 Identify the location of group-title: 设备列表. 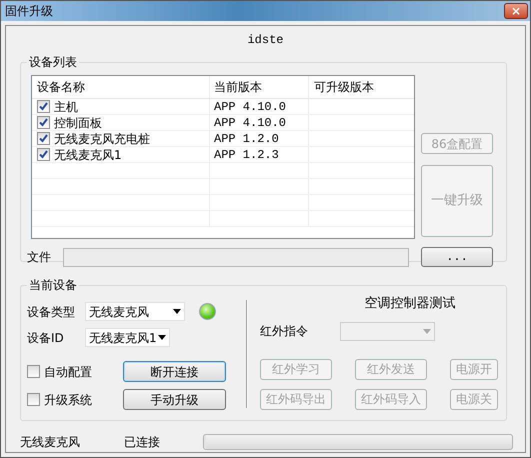
(53, 62).